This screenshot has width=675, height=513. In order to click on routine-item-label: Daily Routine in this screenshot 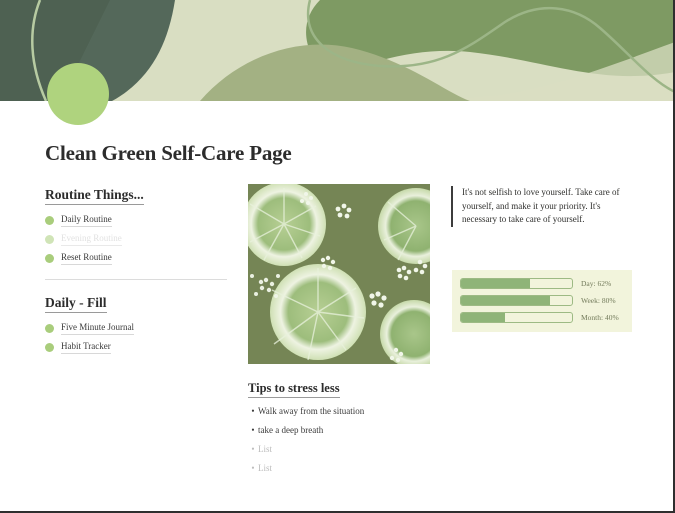, I will do `click(86, 220)`.